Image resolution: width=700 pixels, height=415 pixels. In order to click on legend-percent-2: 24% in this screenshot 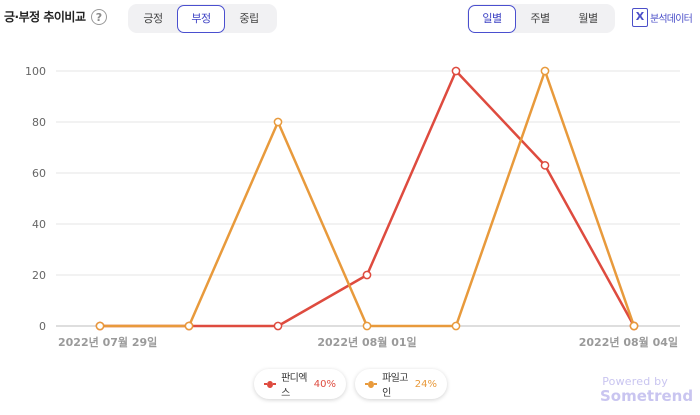, I will do `click(425, 384)`.